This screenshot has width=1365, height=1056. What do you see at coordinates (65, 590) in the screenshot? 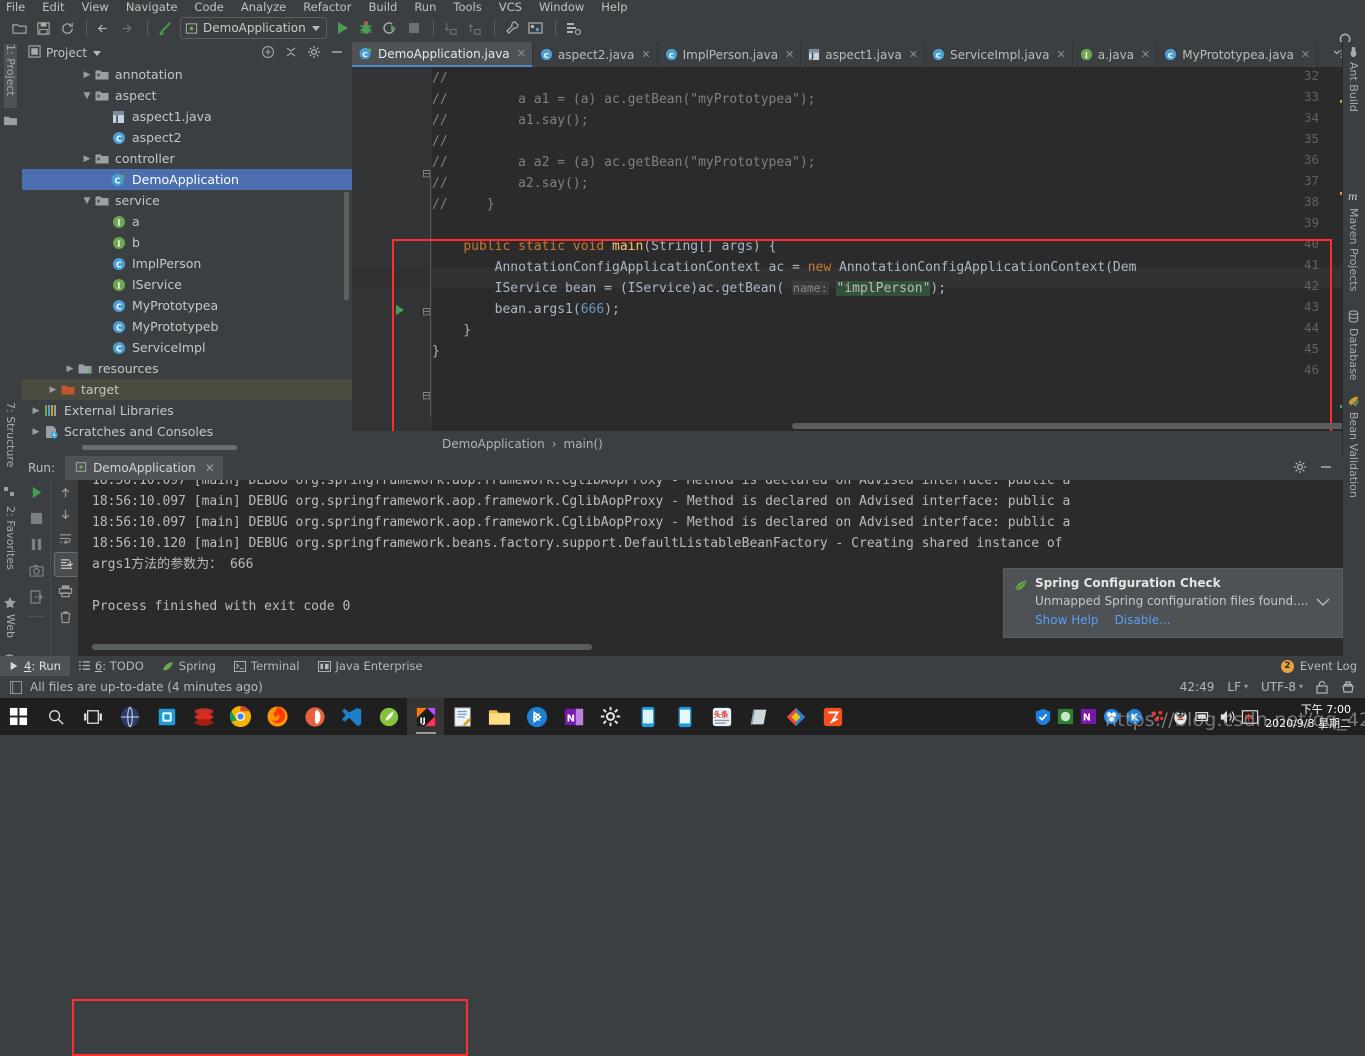
I see `print-icon` at bounding box center [65, 590].